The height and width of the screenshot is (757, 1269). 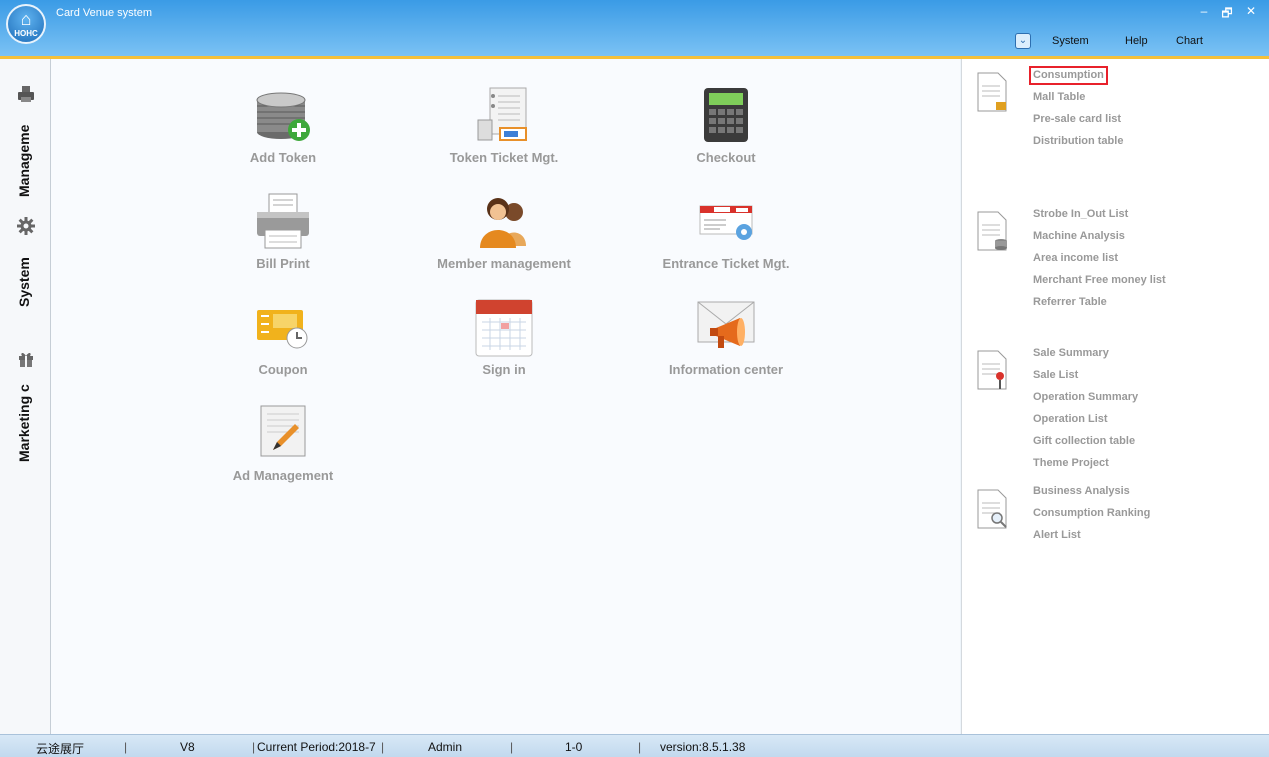 What do you see at coordinates (992, 509) in the screenshot?
I see `document-search-icon` at bounding box center [992, 509].